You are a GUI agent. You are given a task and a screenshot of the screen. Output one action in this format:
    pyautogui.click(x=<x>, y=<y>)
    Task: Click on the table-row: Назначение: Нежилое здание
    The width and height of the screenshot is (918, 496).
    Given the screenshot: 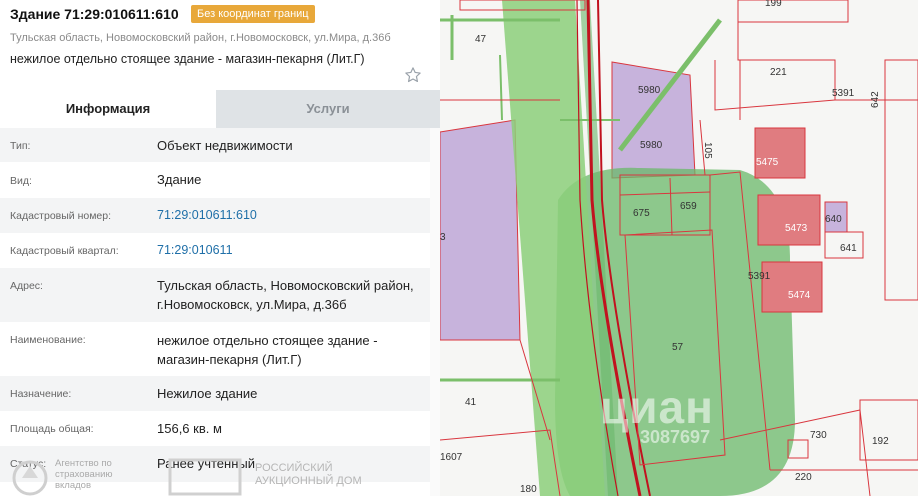 What is the action you would take?
    pyautogui.click(x=215, y=393)
    